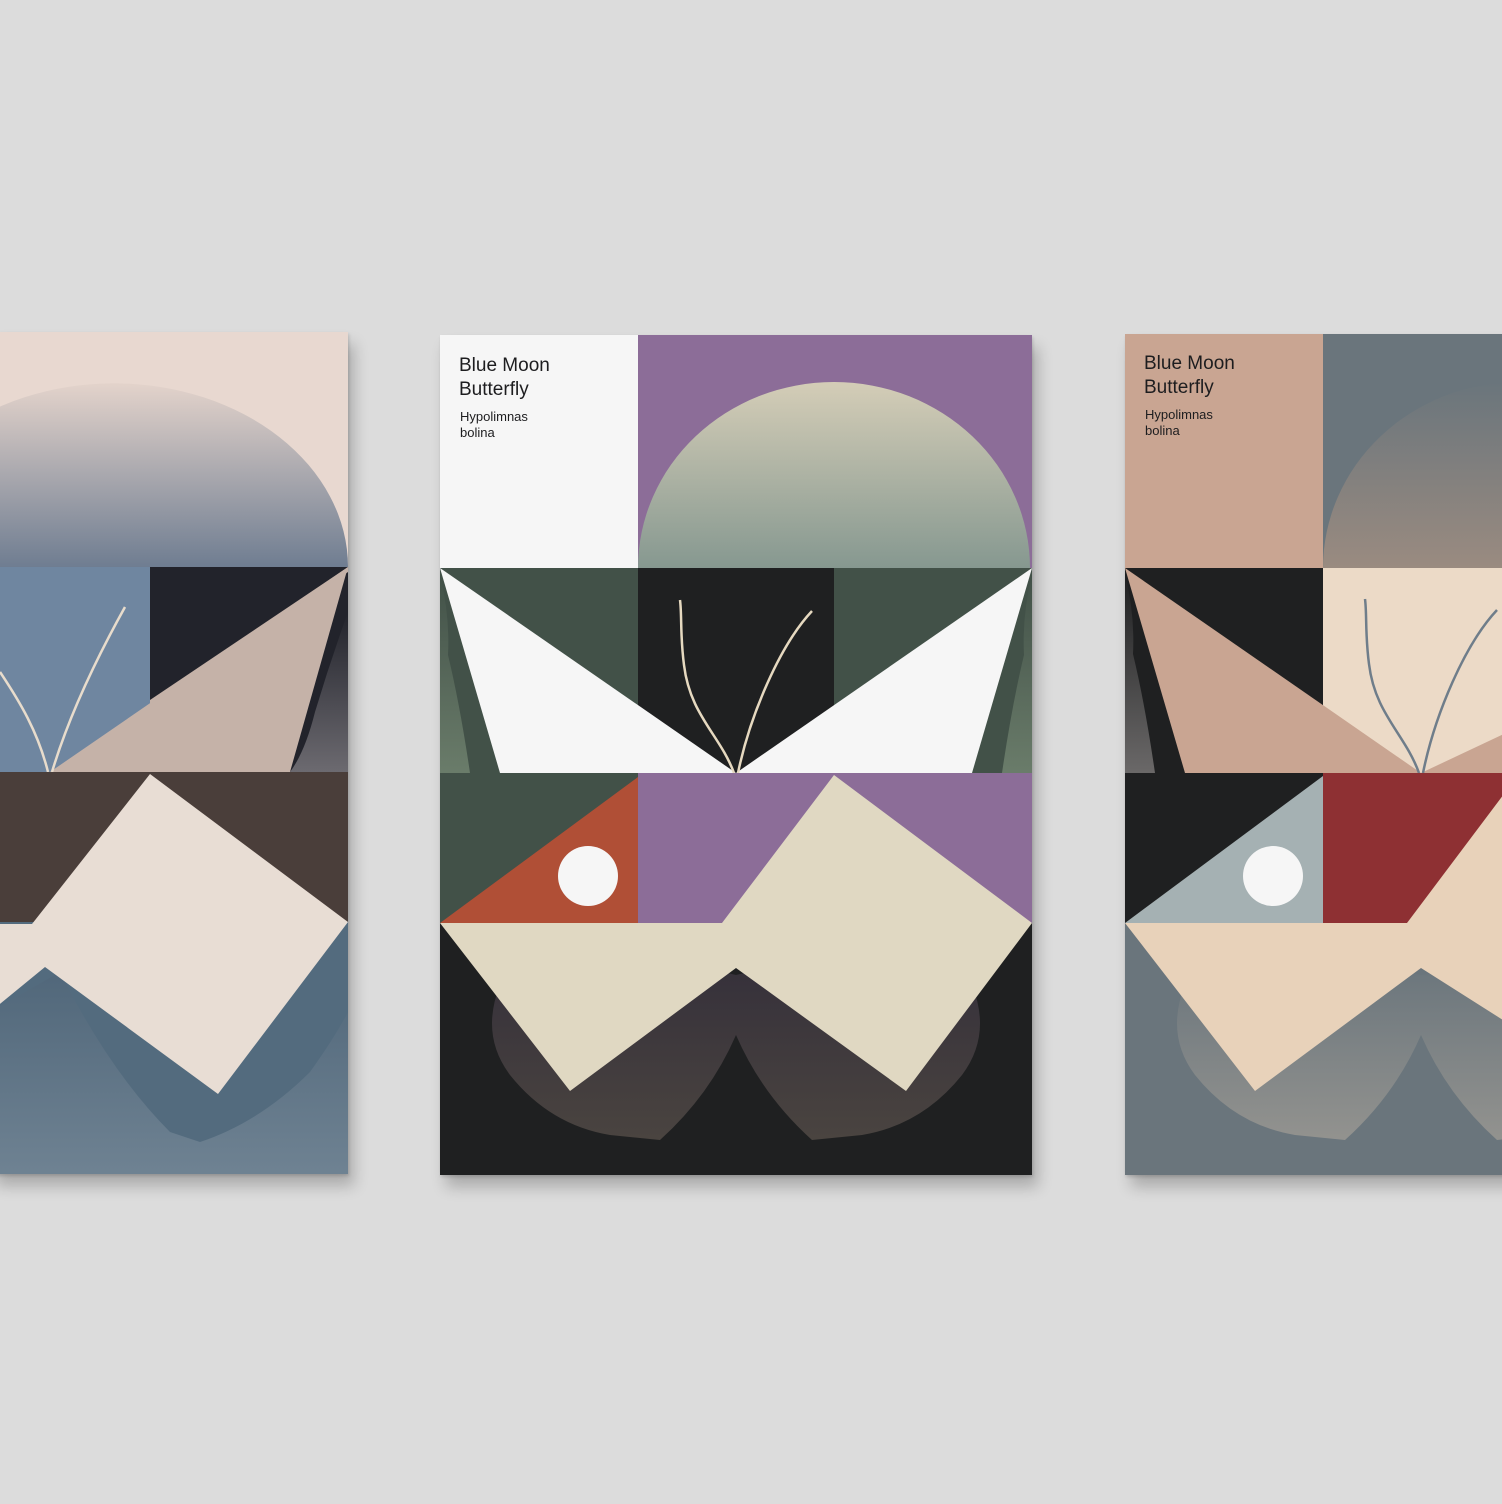 This screenshot has height=1504, width=1502. I want to click on poster-right-artwork, so click(1313, 754).